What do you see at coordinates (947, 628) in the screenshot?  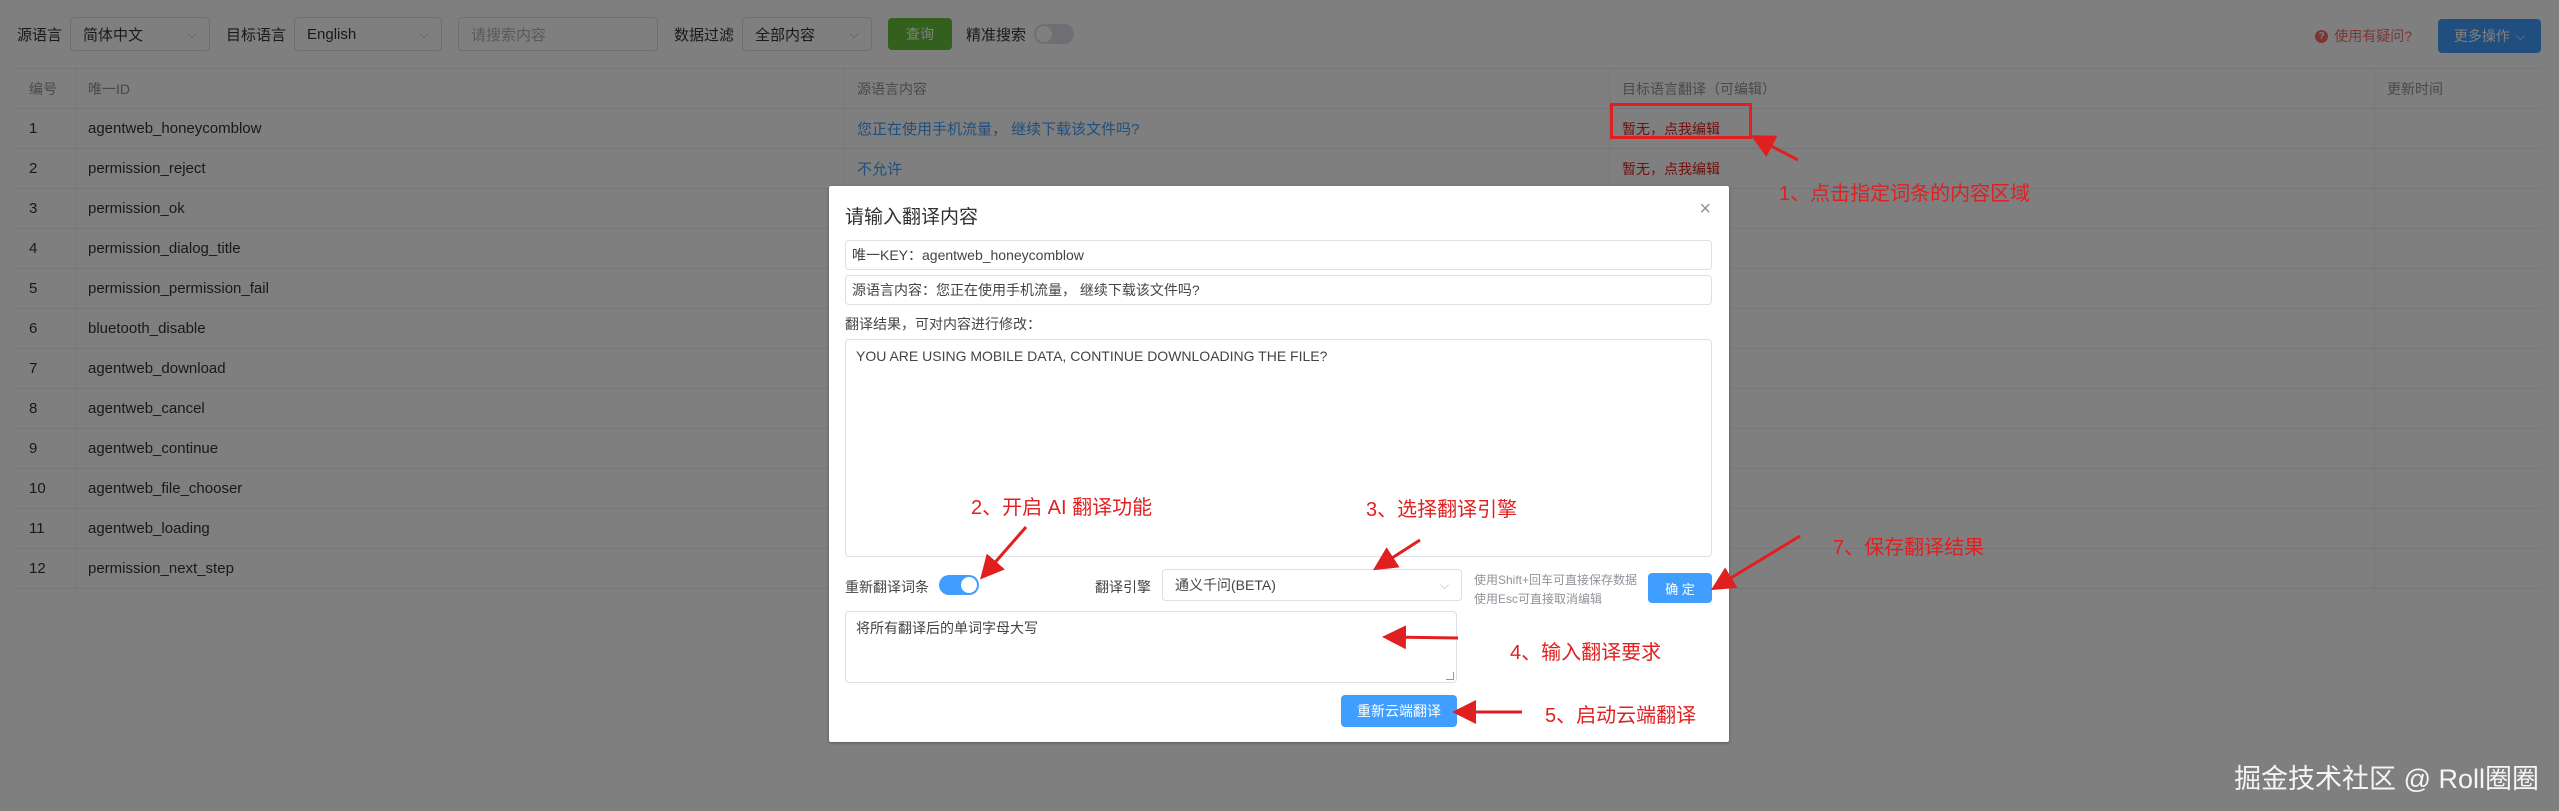 I see `requirement-text: 将所有翻译后的单词字母大写` at bounding box center [947, 628].